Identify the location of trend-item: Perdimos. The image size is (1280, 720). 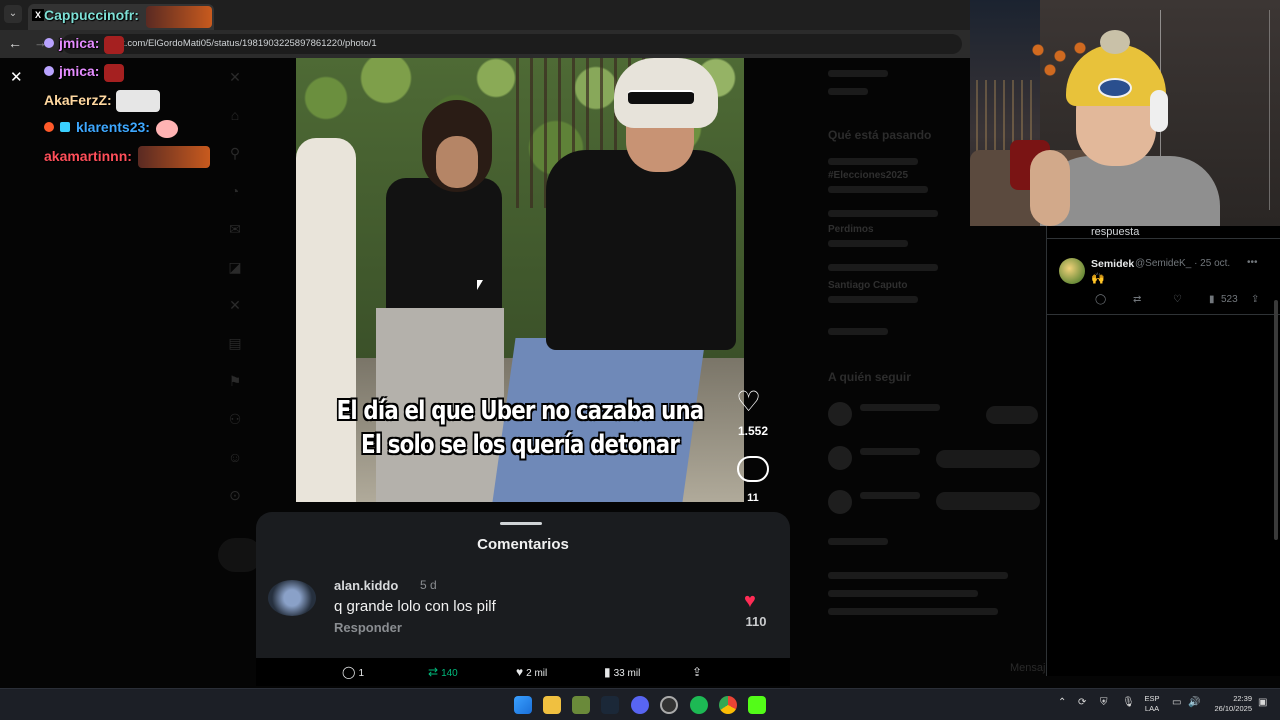
(851, 229).